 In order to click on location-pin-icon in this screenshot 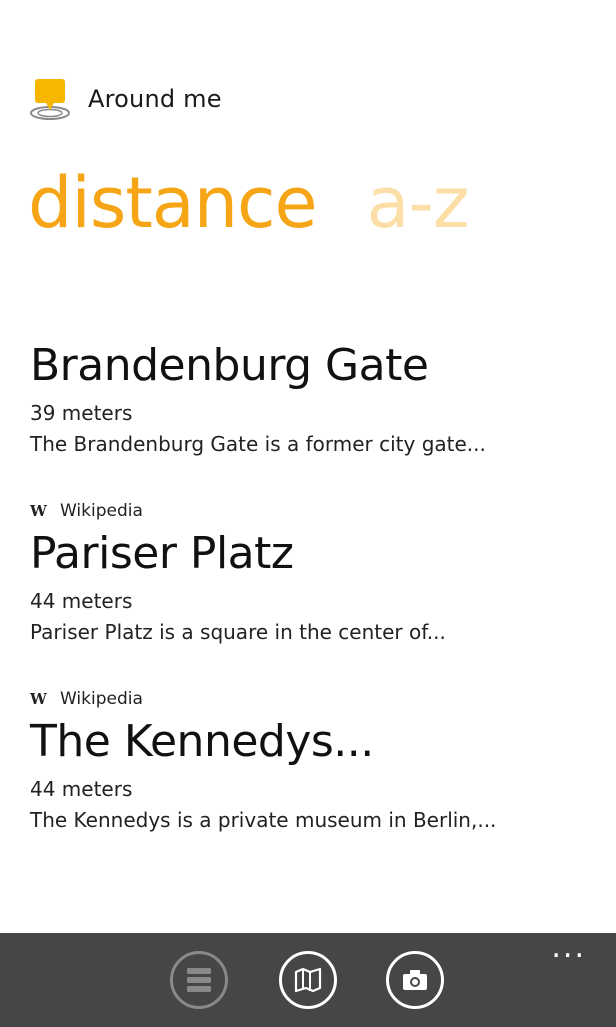, I will do `click(52, 99)`.